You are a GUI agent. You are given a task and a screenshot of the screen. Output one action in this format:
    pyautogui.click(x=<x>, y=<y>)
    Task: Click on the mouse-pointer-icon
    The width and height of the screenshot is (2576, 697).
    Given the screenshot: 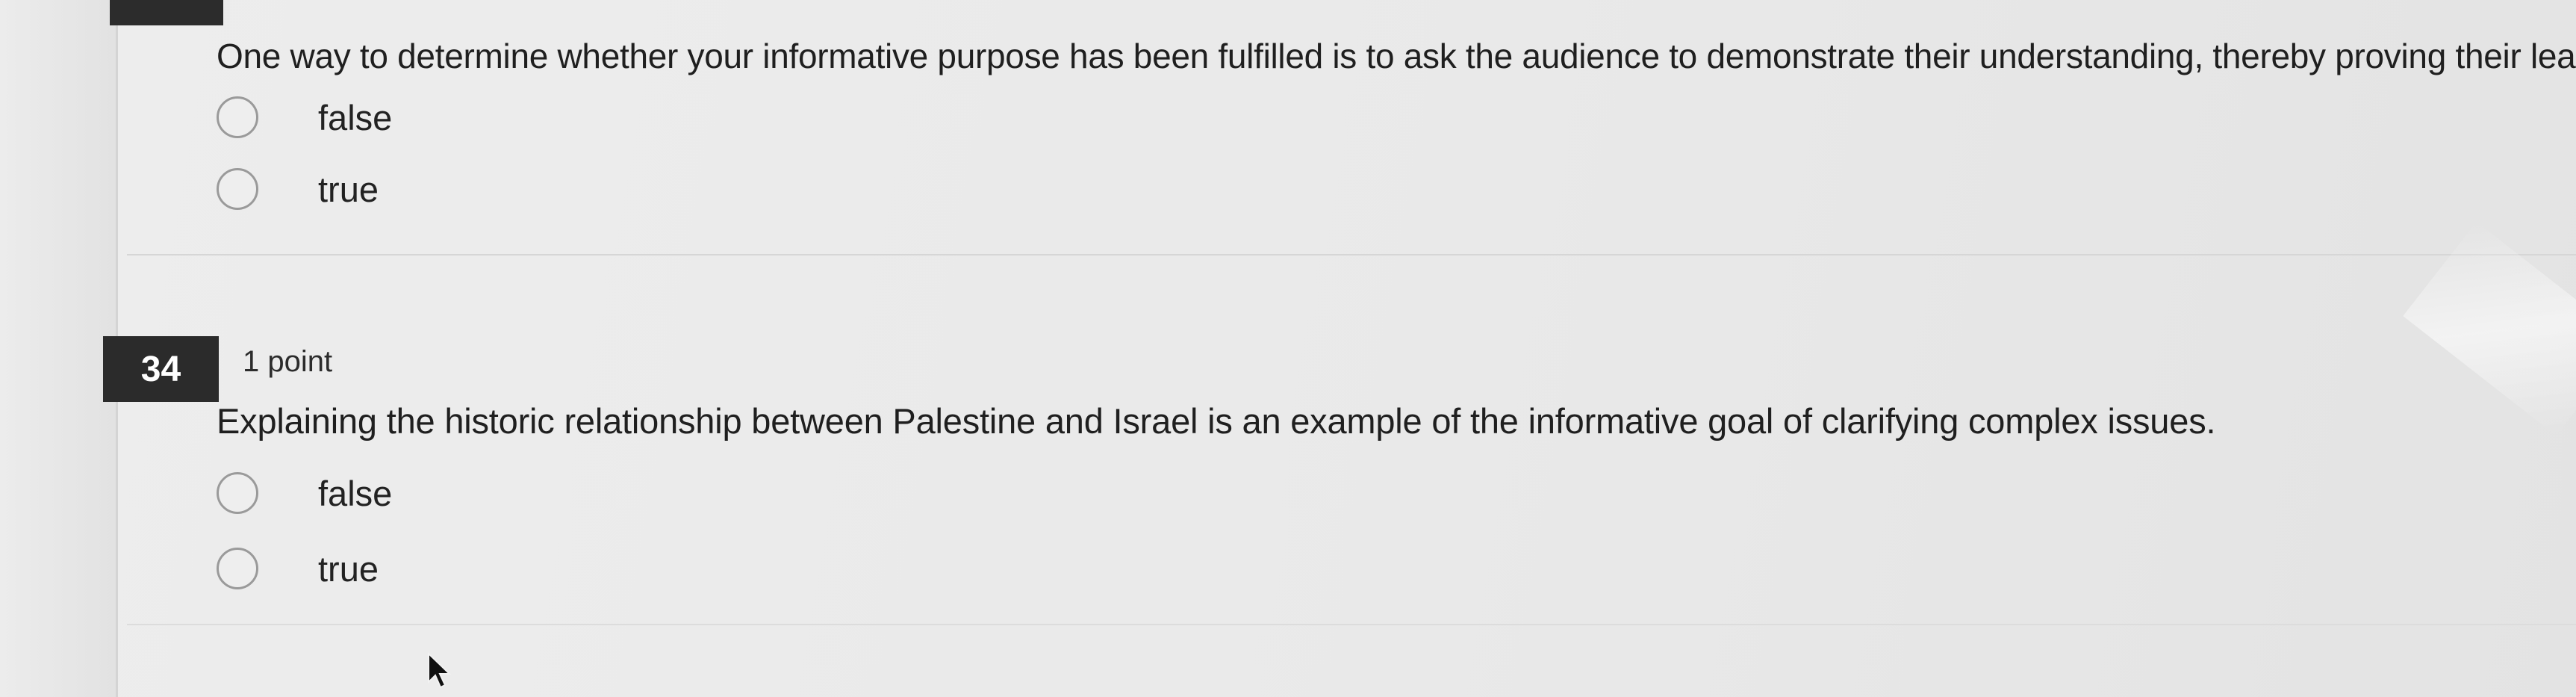 What is the action you would take?
    pyautogui.click(x=440, y=670)
    